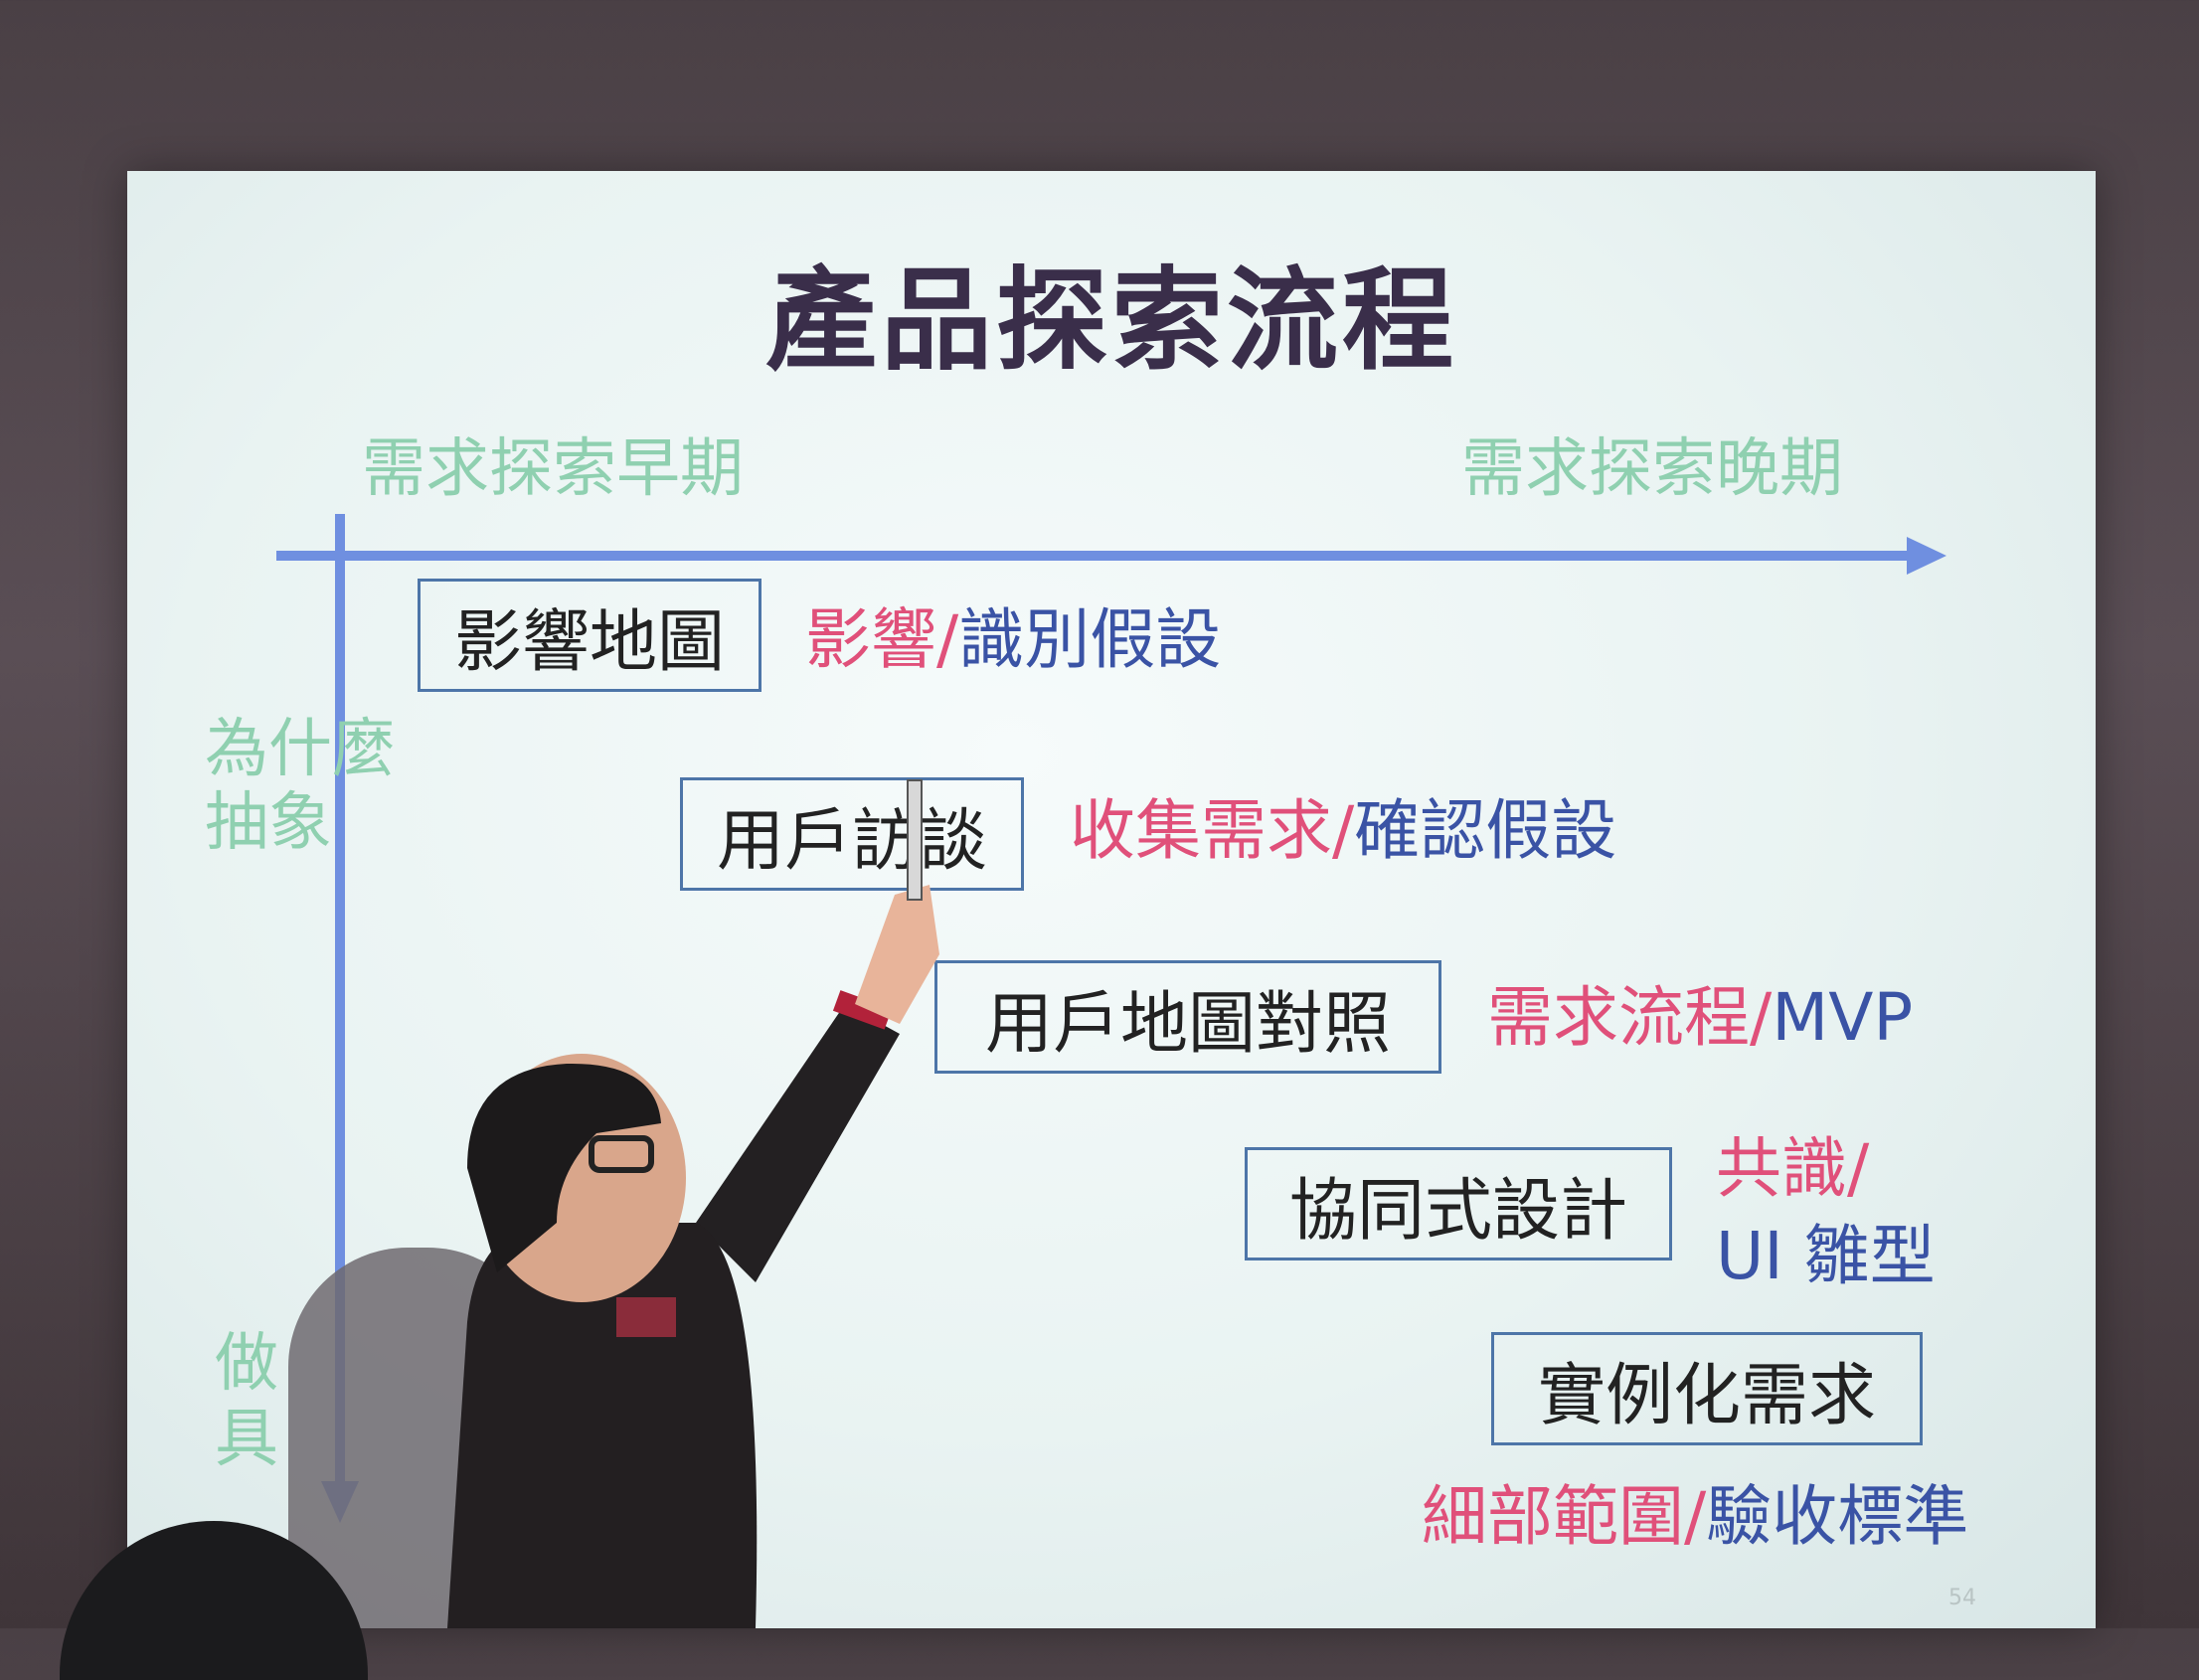  I want to click on step-desc-1-sep: /, so click(947, 639).